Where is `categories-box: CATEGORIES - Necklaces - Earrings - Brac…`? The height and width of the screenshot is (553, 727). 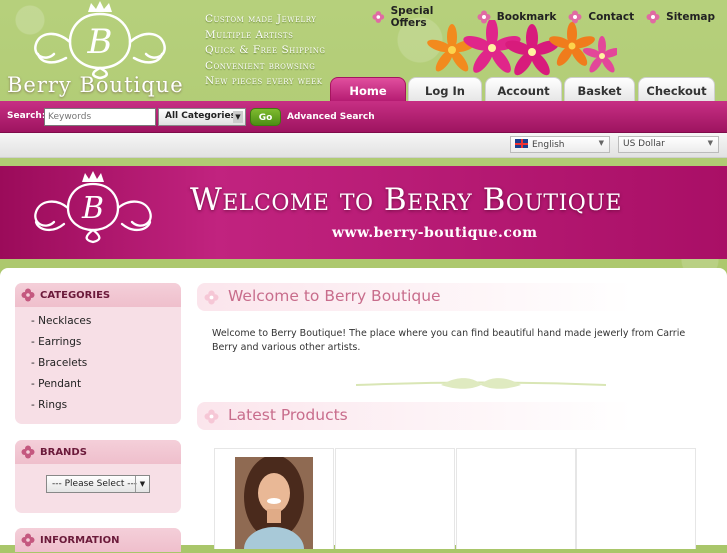
categories-box: CATEGORIES - Necklaces - Earrings - Brac… is located at coordinates (98, 353).